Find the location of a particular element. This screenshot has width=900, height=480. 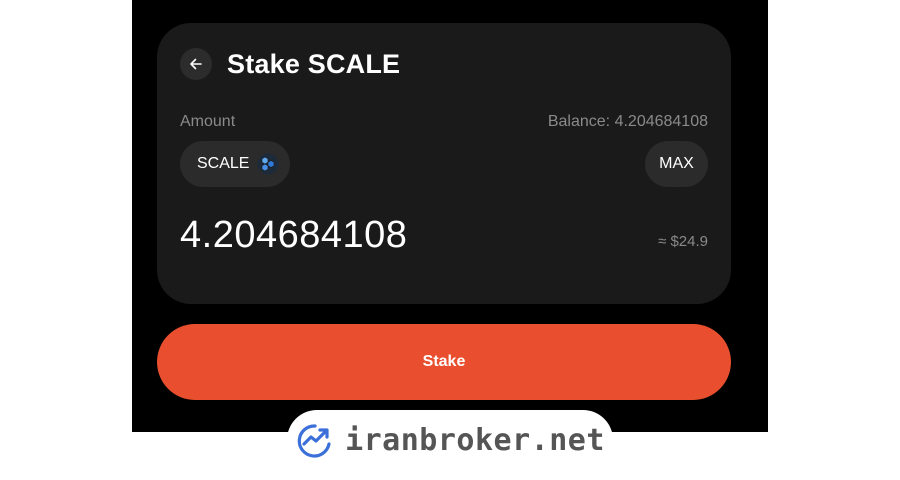

max-button: MAX is located at coordinates (676, 164).